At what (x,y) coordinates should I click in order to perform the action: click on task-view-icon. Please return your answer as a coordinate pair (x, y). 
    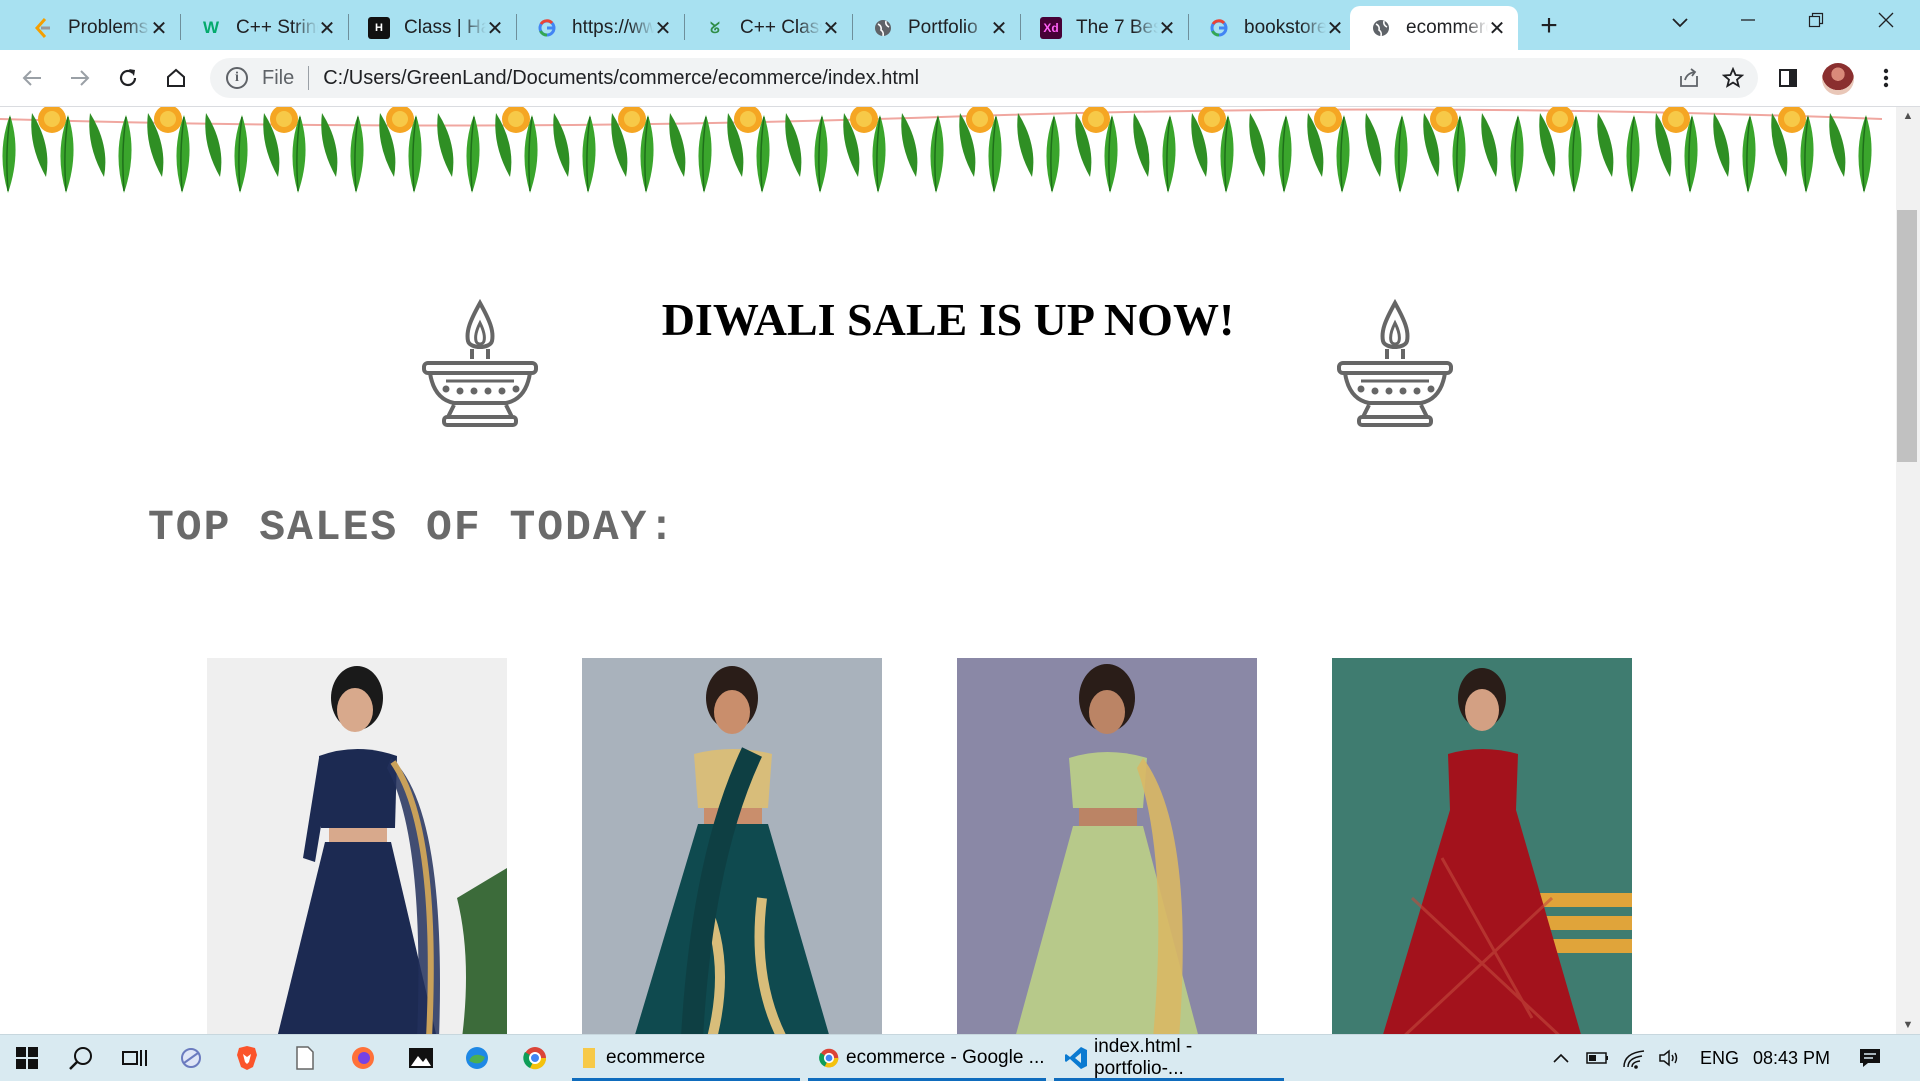
    Looking at the image, I should click on (135, 1058).